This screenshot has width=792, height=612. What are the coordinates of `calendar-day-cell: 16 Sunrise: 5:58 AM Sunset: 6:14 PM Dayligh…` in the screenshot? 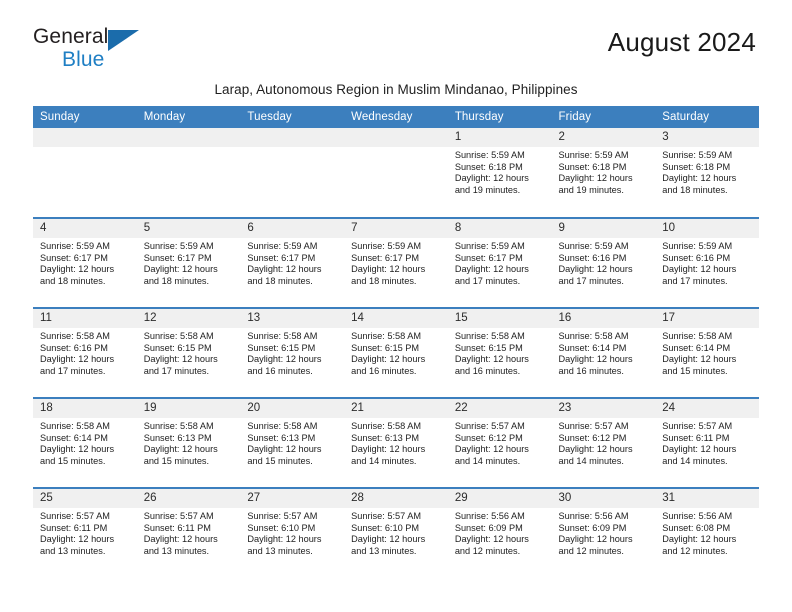 It's located at (603, 352).